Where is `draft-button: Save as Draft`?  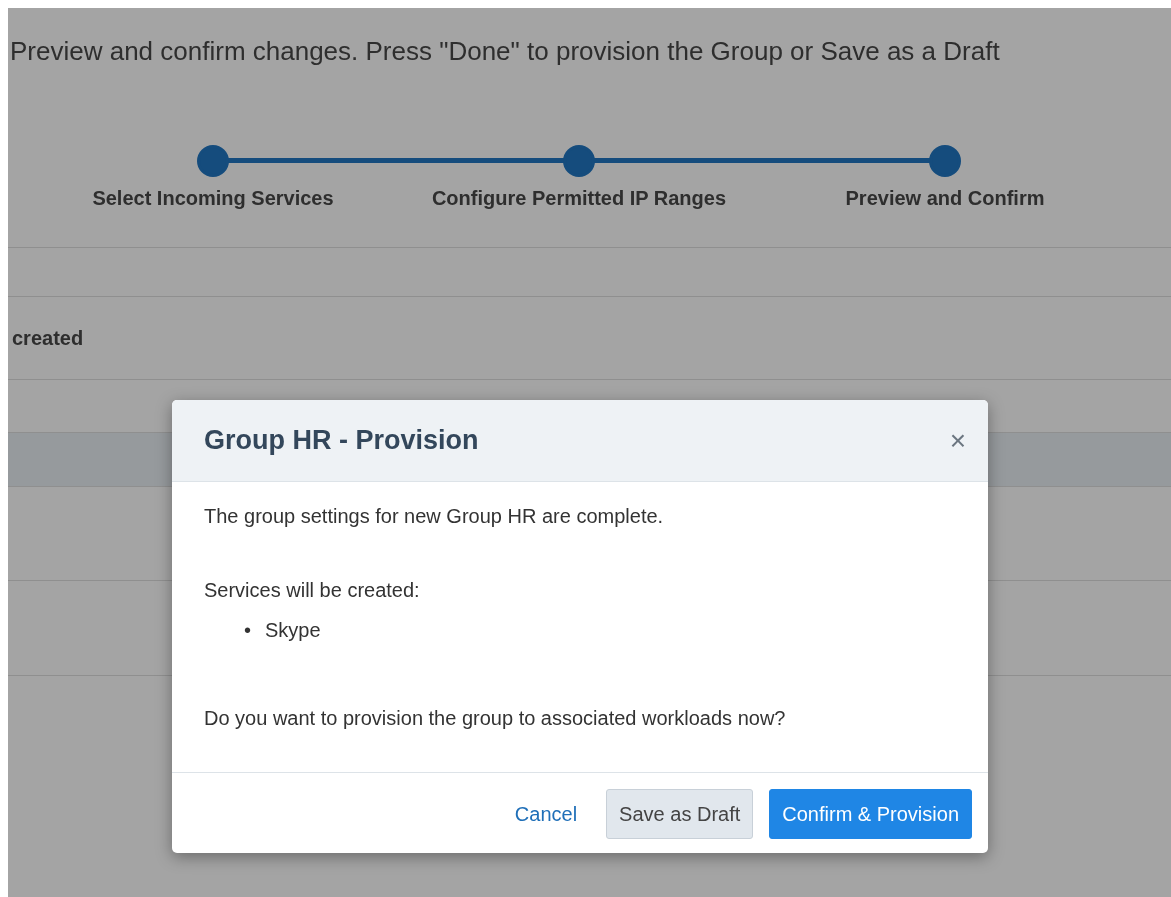
draft-button: Save as Draft is located at coordinates (680, 814).